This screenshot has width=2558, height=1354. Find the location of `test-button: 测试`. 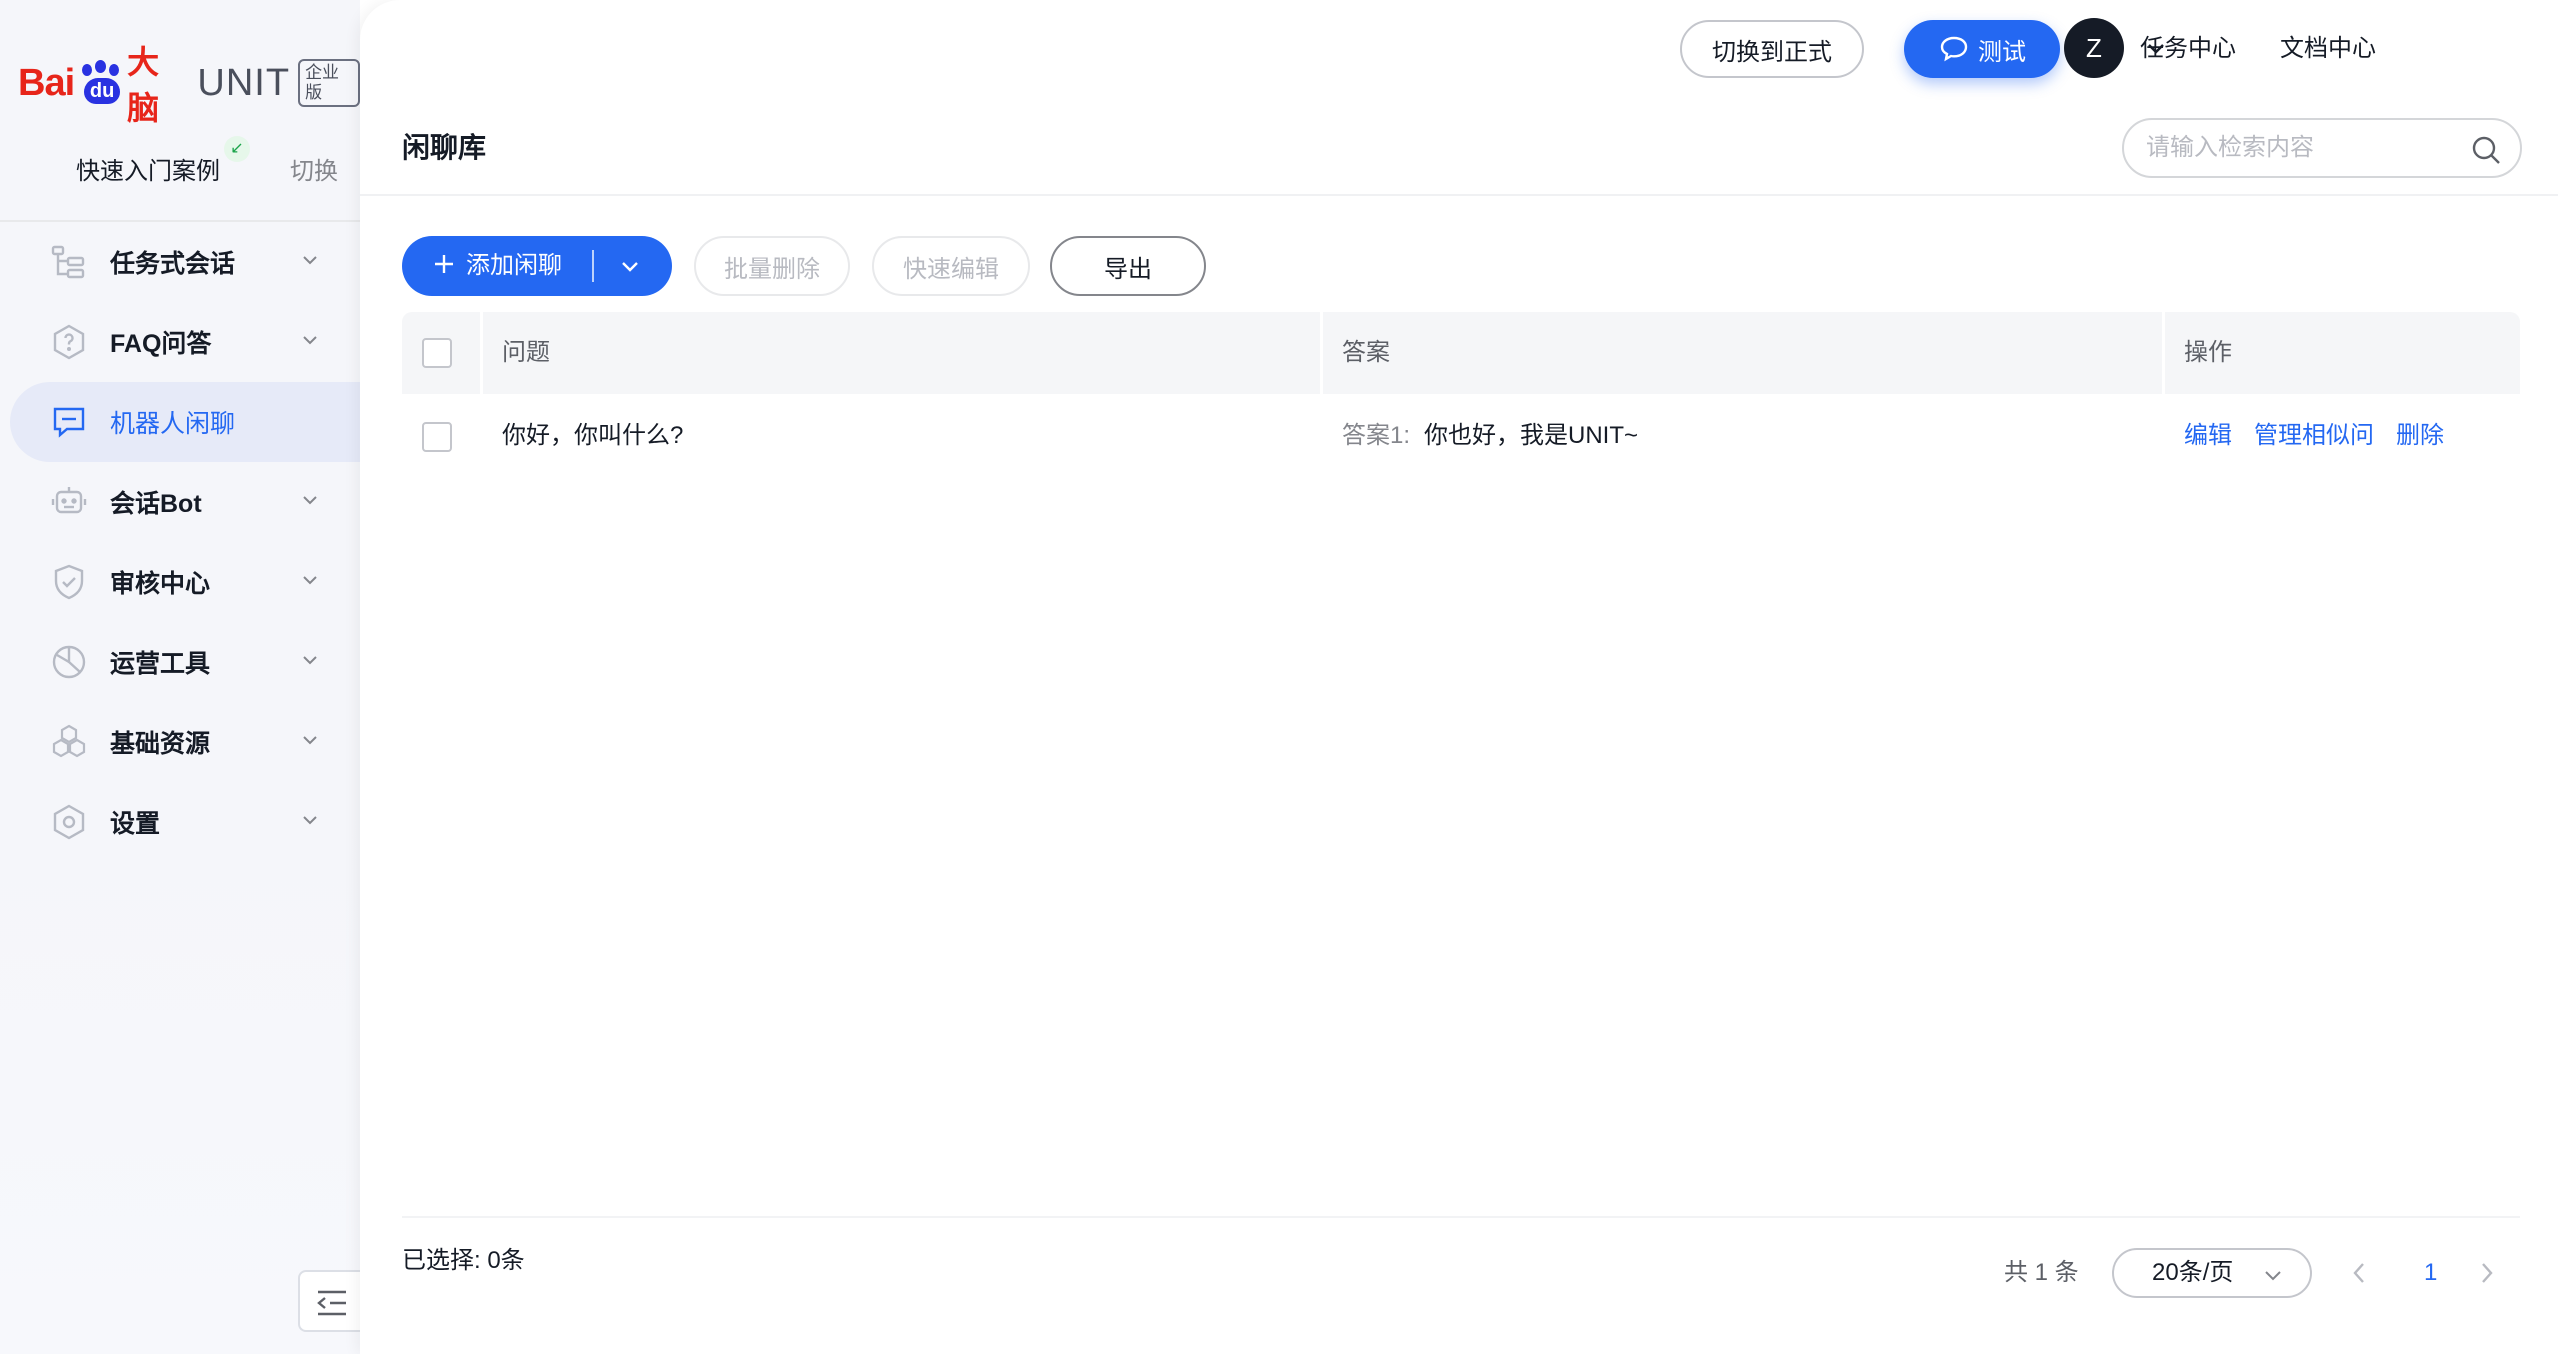

test-button: 测试 is located at coordinates (1982, 49).